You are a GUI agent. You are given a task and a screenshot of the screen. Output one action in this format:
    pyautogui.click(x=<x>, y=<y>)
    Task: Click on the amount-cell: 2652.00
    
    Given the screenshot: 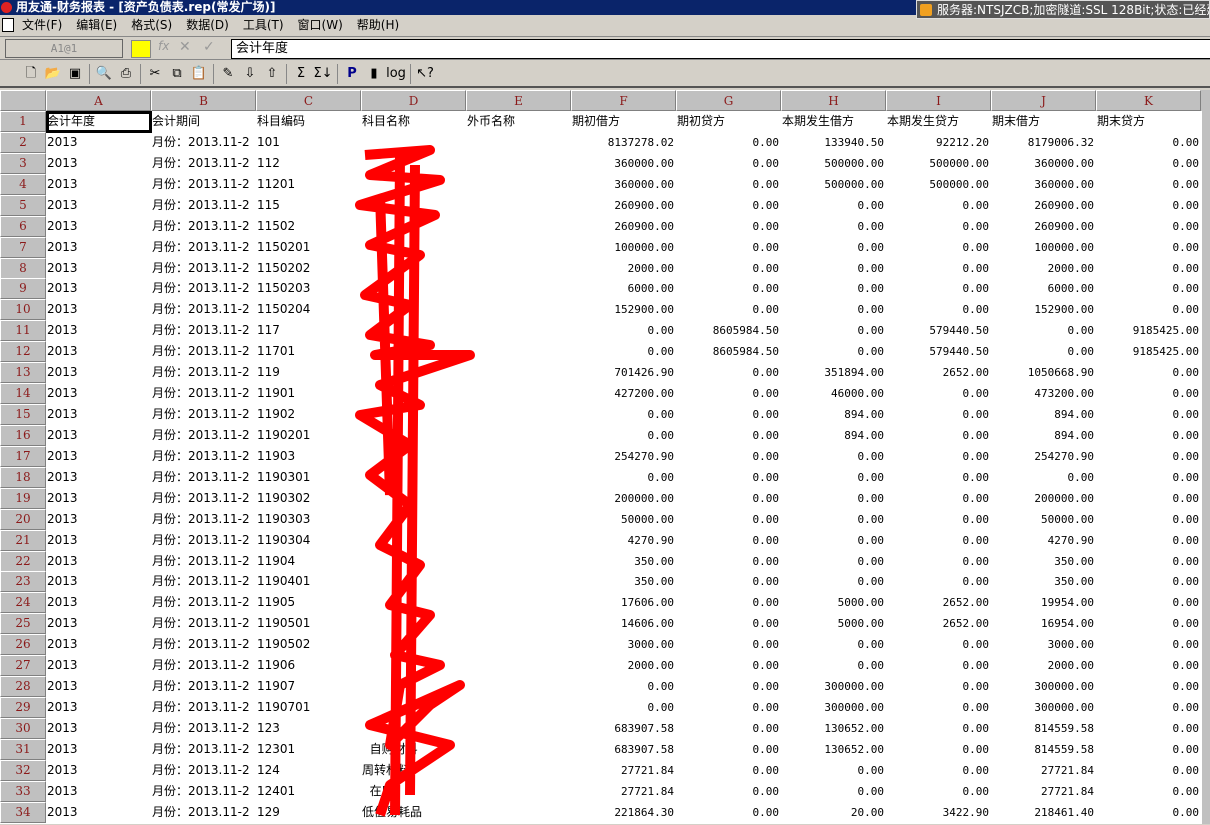 What is the action you would take?
    pyautogui.click(x=938, y=602)
    